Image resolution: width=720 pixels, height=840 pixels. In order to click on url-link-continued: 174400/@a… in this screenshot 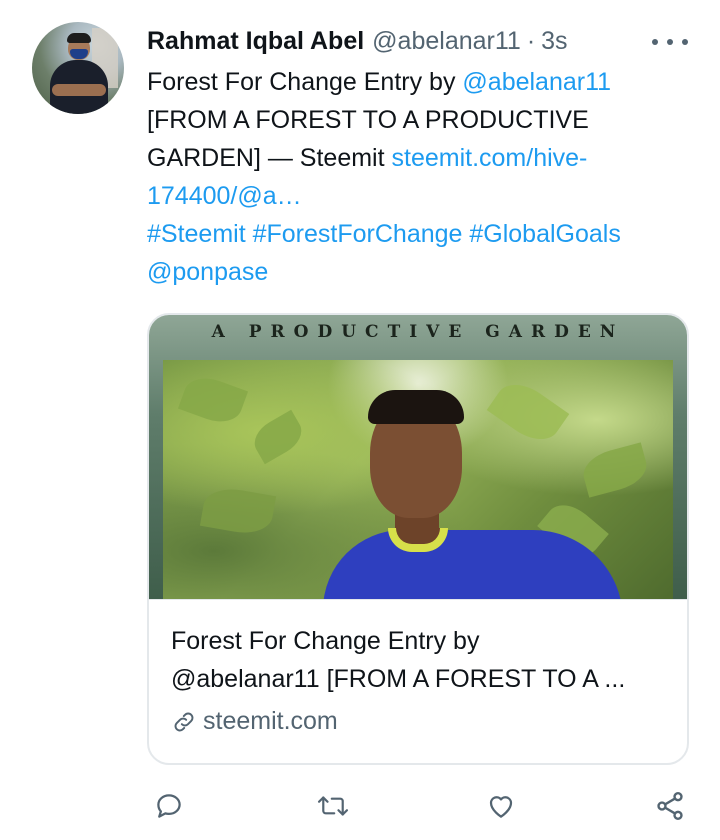, I will do `click(419, 196)`.